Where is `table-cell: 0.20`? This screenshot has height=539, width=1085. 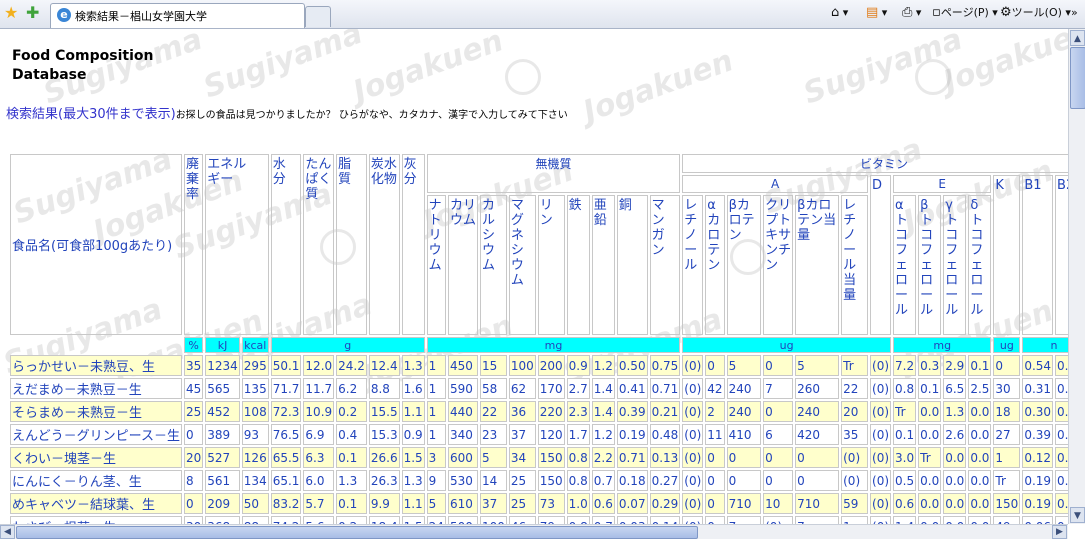 table-cell: 0.20 is located at coordinates (1061, 411).